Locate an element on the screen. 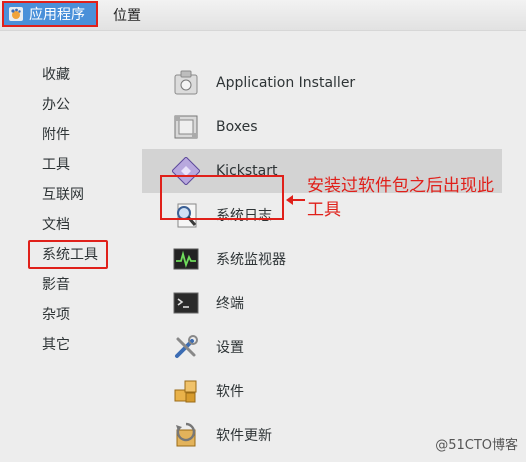 This screenshot has height=462, width=526. app-label: Application Installer is located at coordinates (286, 83).